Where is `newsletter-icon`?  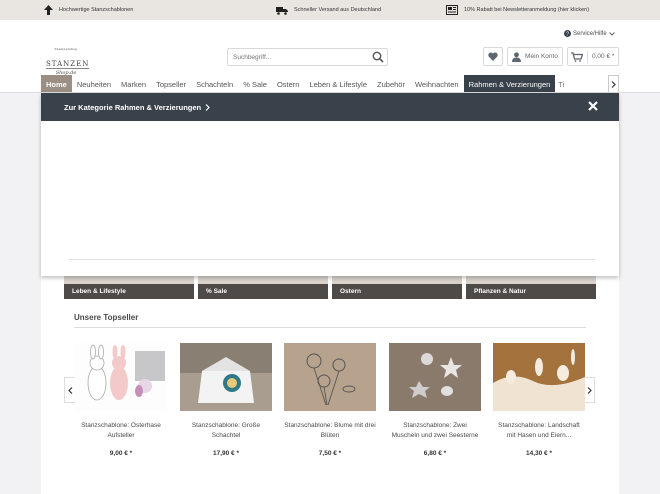 newsletter-icon is located at coordinates (452, 10).